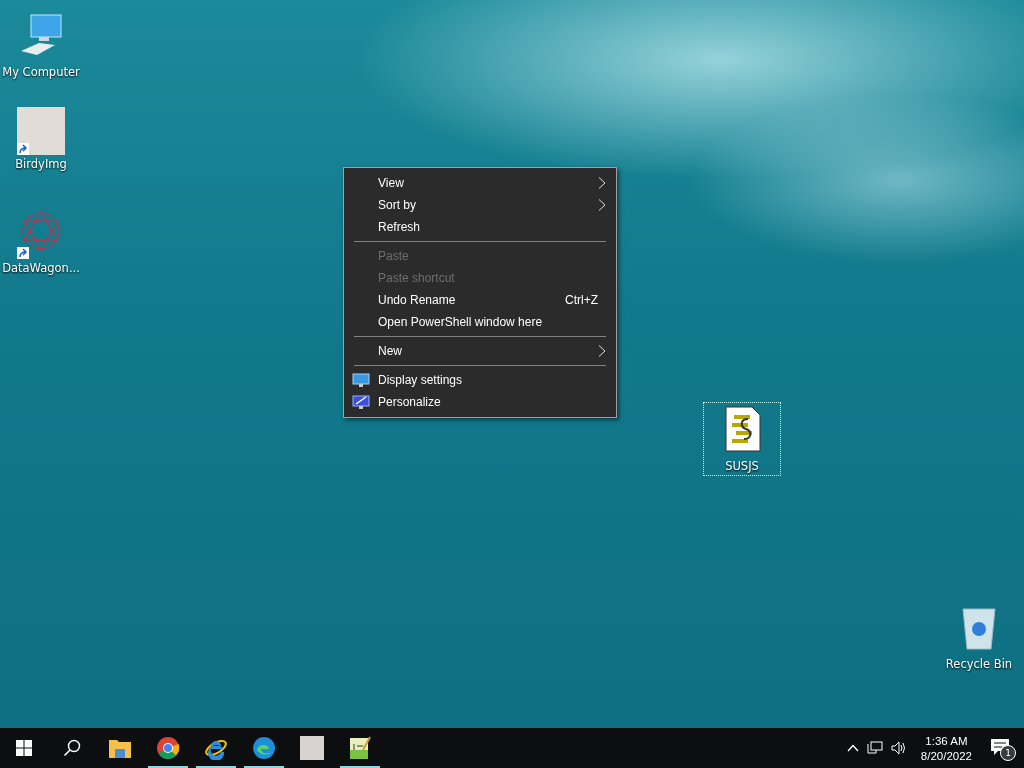 Image resolution: width=1024 pixels, height=768 pixels. Describe the element at coordinates (24, 748) in the screenshot. I see `windows-logo-icon` at that location.